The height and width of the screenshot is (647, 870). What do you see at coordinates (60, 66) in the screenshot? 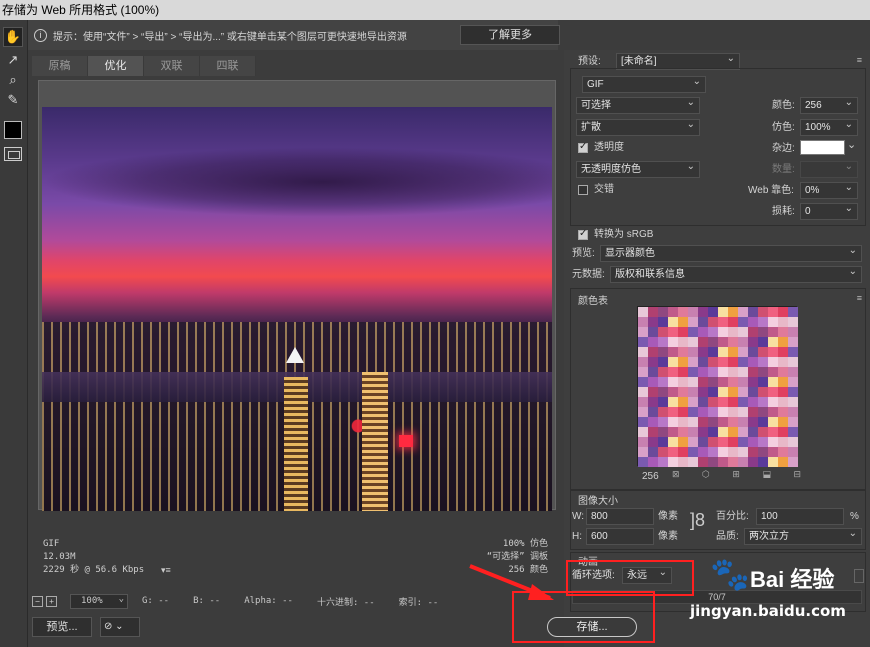
I see `tab-original: 原稿` at bounding box center [60, 66].